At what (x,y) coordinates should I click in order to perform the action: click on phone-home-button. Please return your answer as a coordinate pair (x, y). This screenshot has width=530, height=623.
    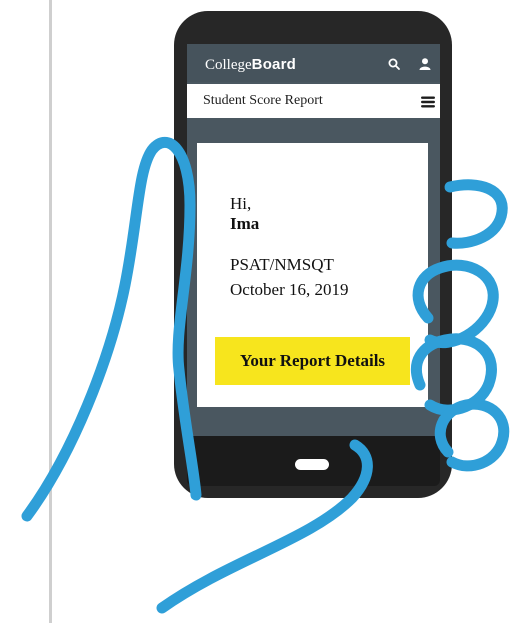
    Looking at the image, I should click on (312, 464).